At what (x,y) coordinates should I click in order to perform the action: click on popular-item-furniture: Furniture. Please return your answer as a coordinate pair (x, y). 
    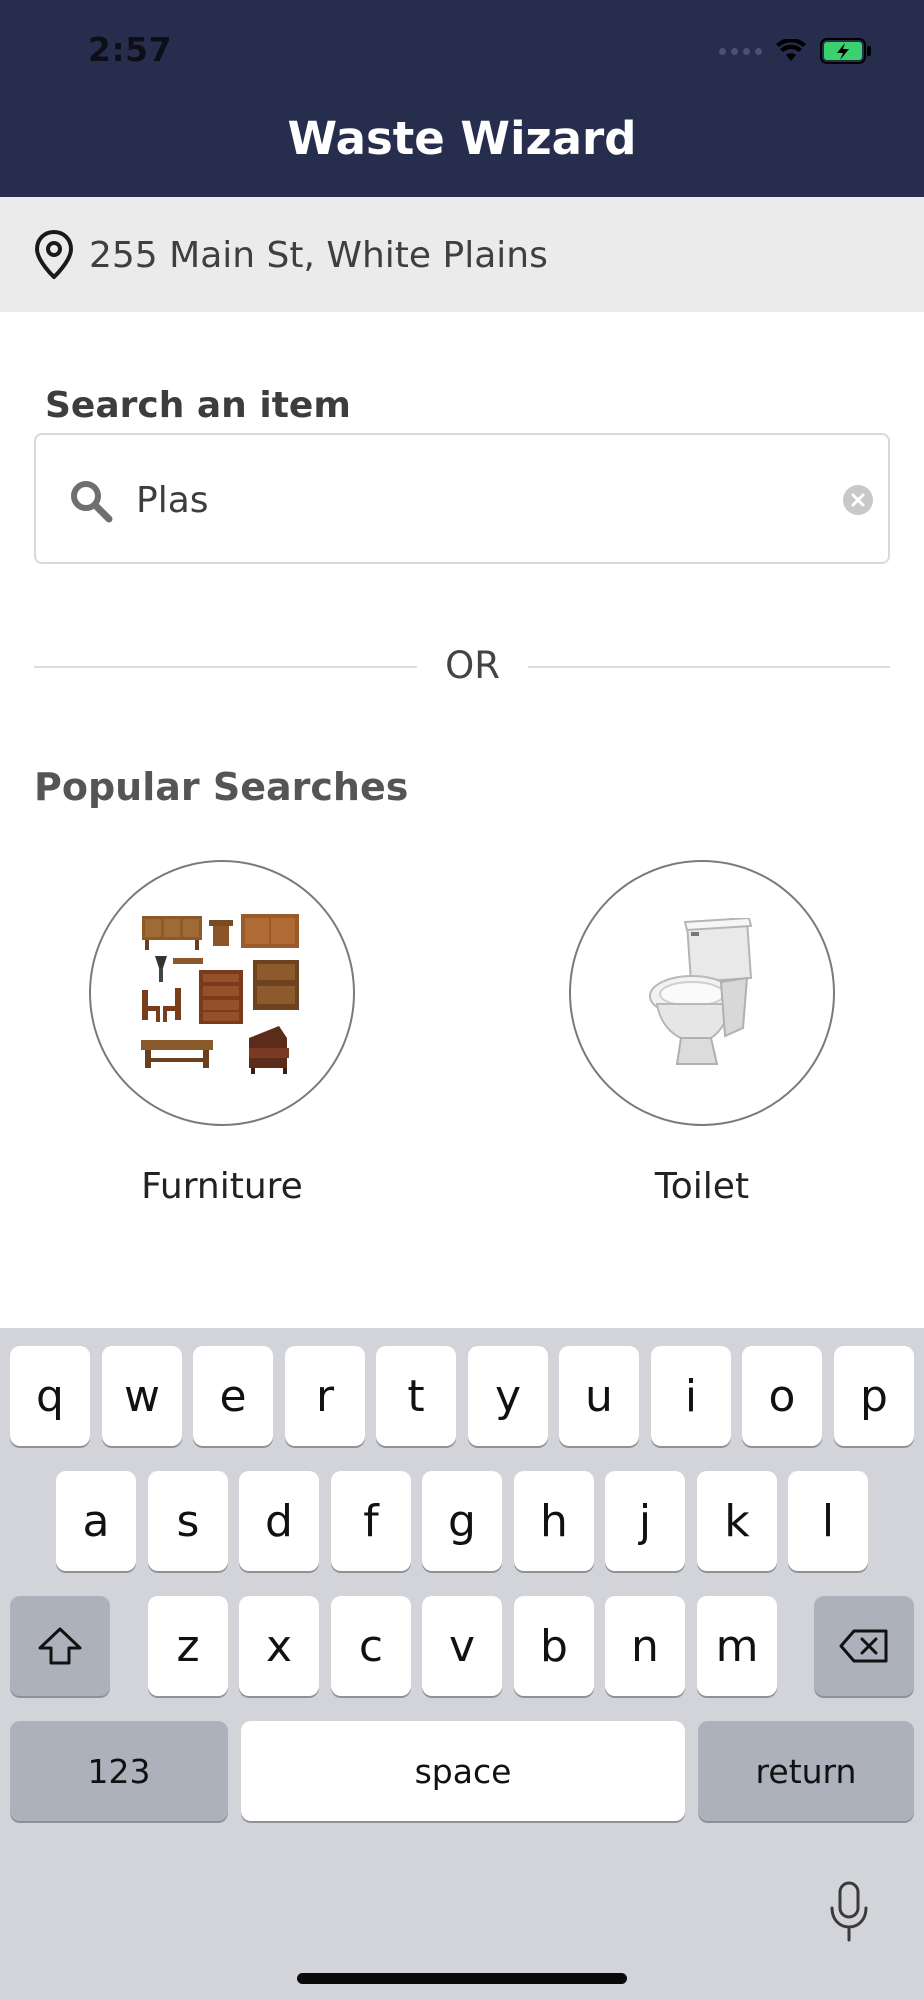
    Looking at the image, I should click on (222, 1033).